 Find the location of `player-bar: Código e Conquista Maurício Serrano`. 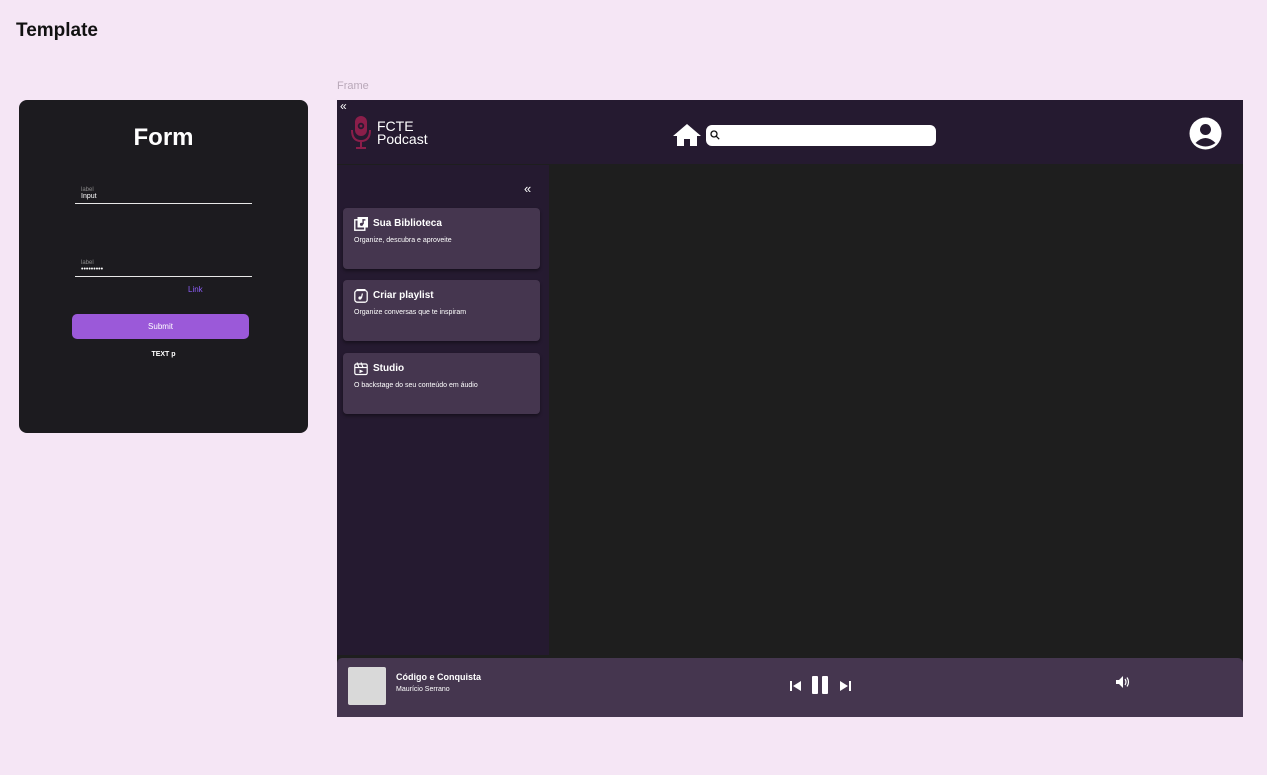

player-bar: Código e Conquista Maurício Serrano is located at coordinates (790, 687).